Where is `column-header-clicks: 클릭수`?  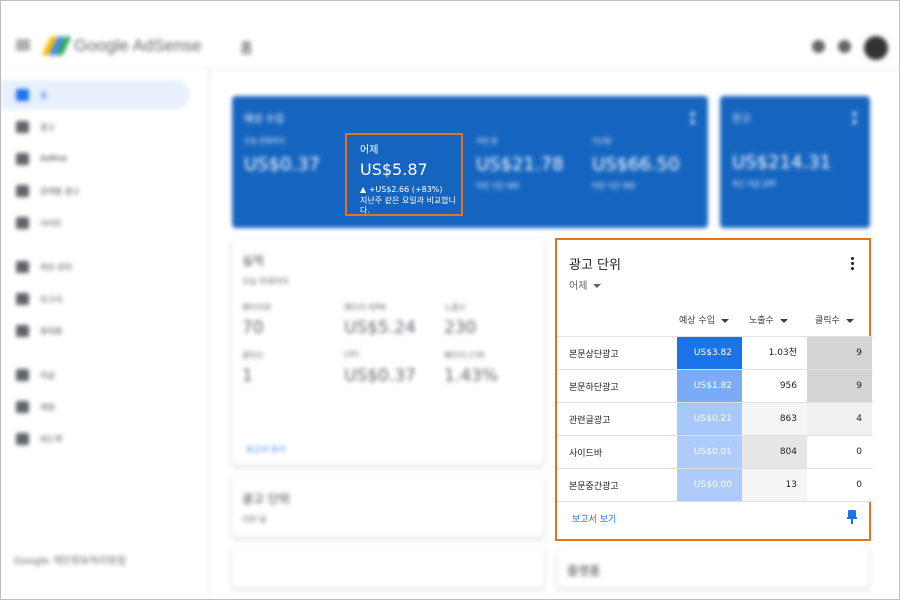
column-header-clicks: 클릭수 is located at coordinates (834, 319).